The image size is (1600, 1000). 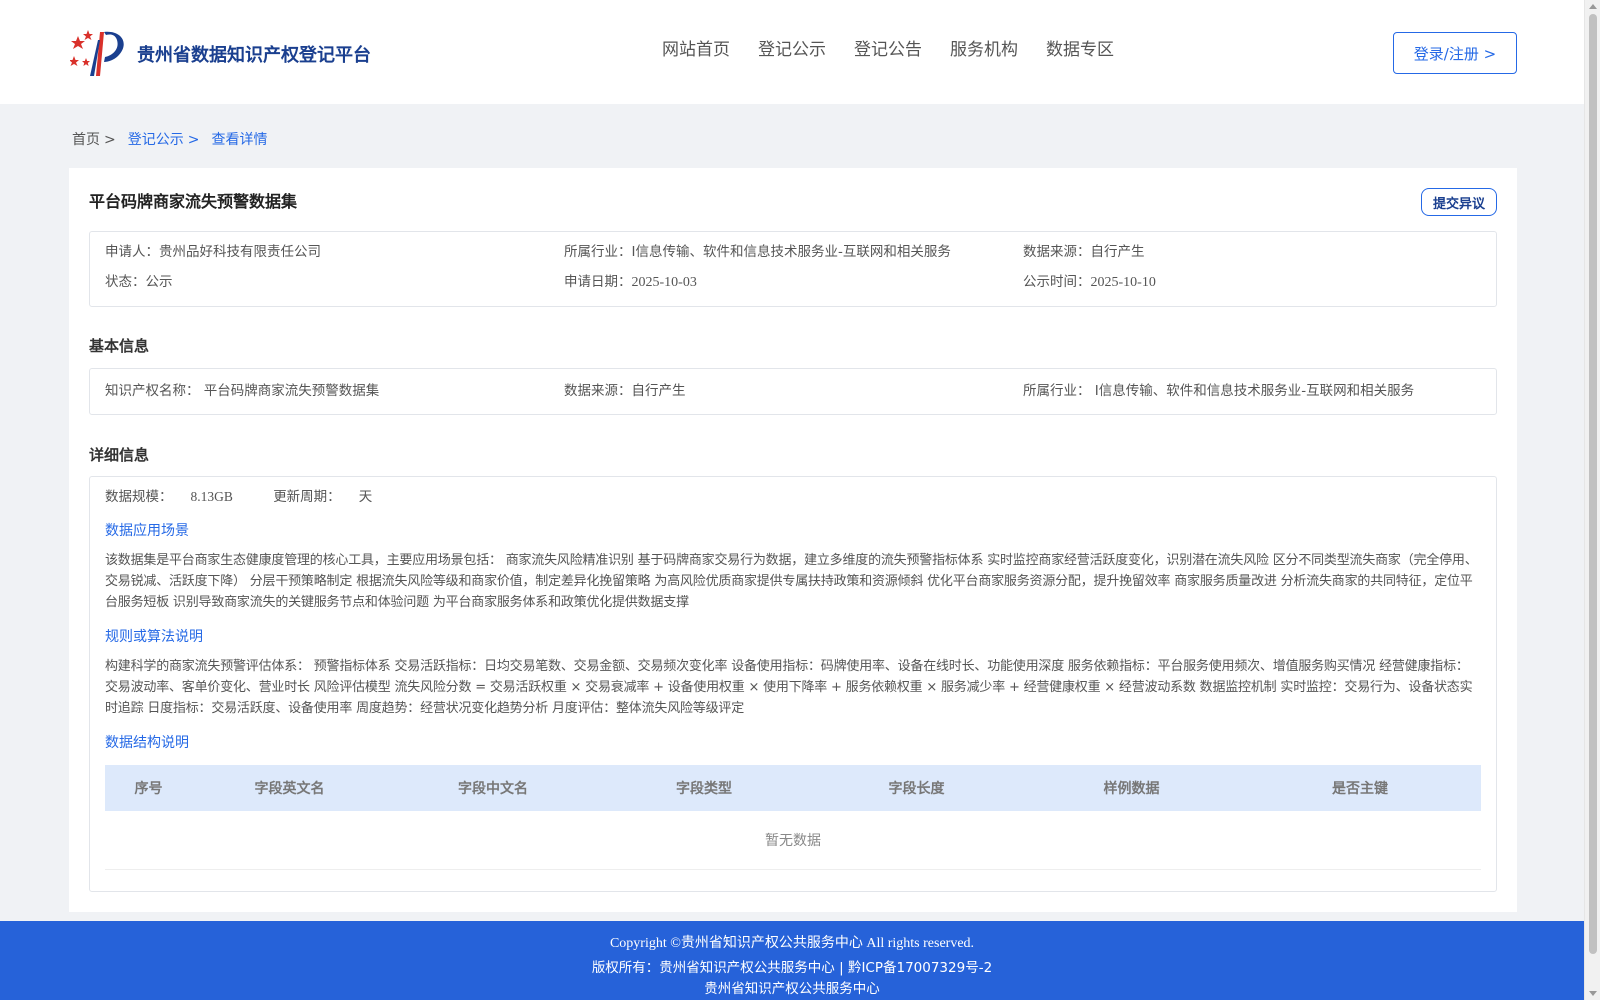 I want to click on nav-item-registration-notice: 登记公示, so click(x=792, y=50).